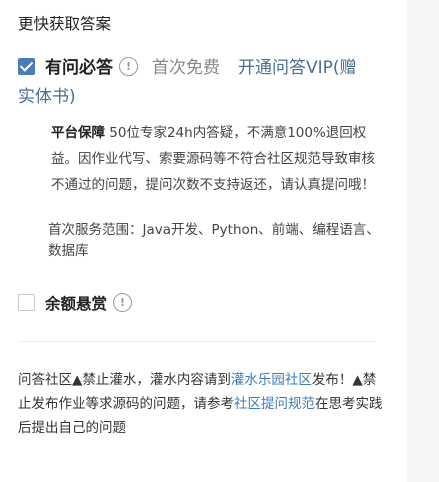 The height and width of the screenshot is (482, 439). What do you see at coordinates (78, 133) in the screenshot?
I see `guarantee-label: 平台保障` at bounding box center [78, 133].